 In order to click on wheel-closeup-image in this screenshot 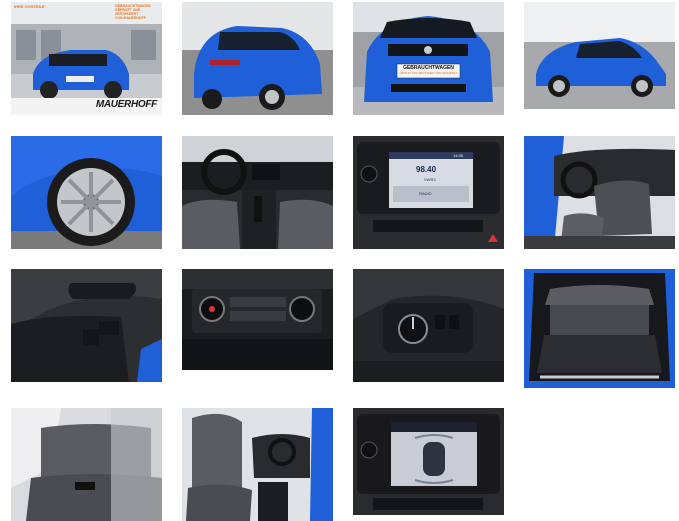, I will do `click(86, 192)`.